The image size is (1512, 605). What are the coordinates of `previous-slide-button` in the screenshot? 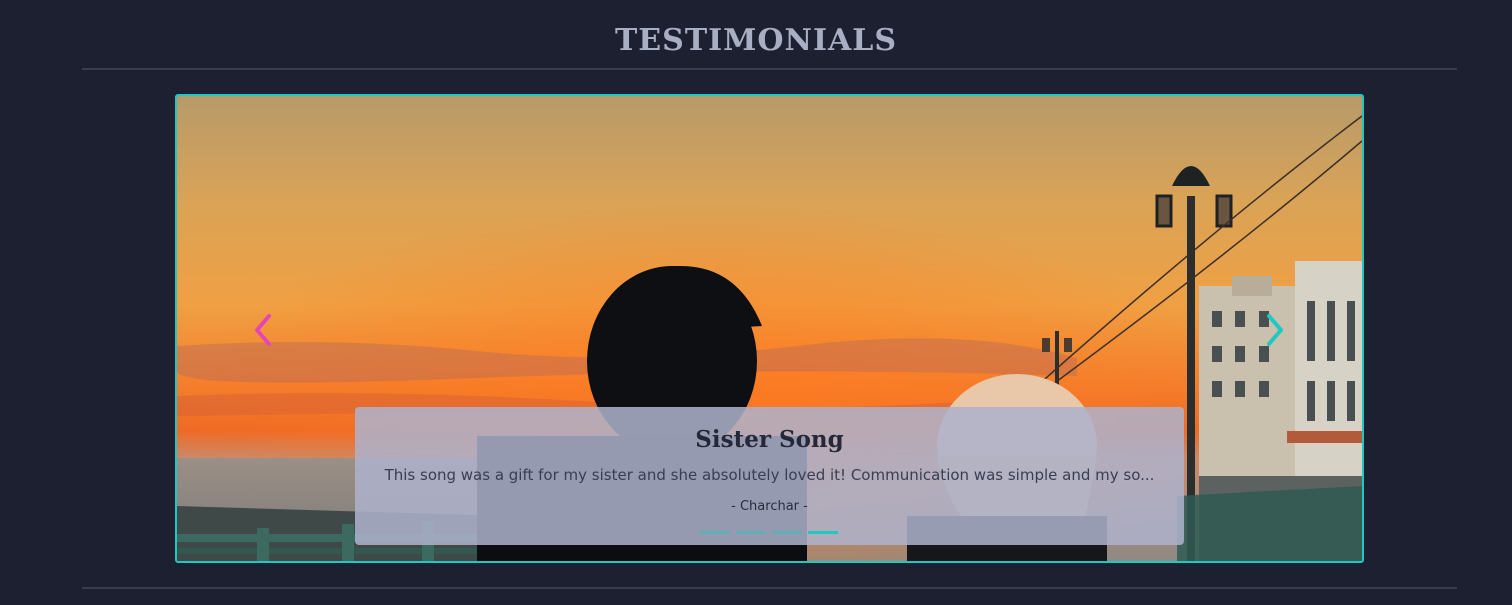 It's located at (264, 330).